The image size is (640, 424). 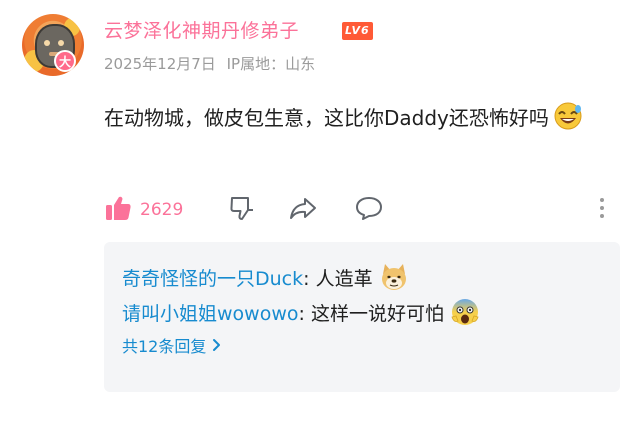 What do you see at coordinates (118, 210) in the screenshot?
I see `thumbs-up-icon` at bounding box center [118, 210].